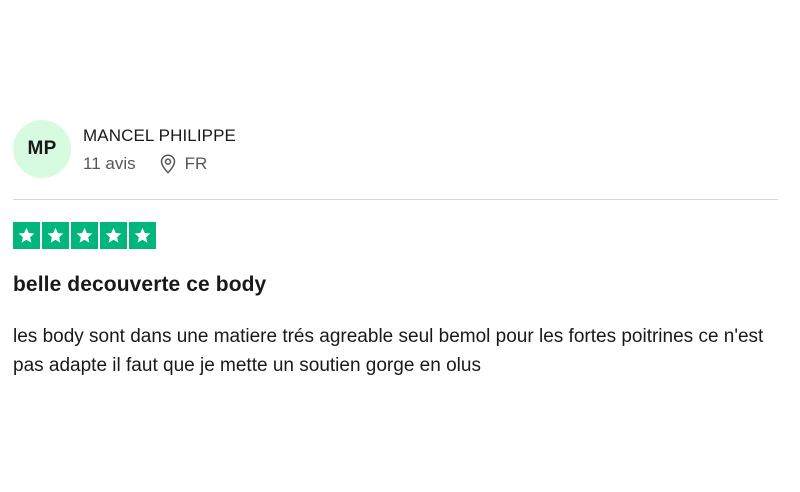  What do you see at coordinates (196, 163) in the screenshot?
I see `reviewer-country: FR` at bounding box center [196, 163].